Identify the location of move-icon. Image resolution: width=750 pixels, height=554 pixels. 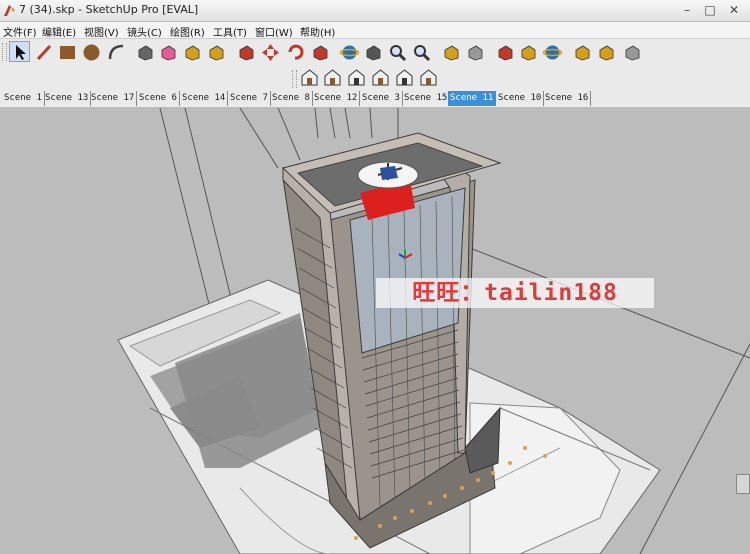
(270, 52).